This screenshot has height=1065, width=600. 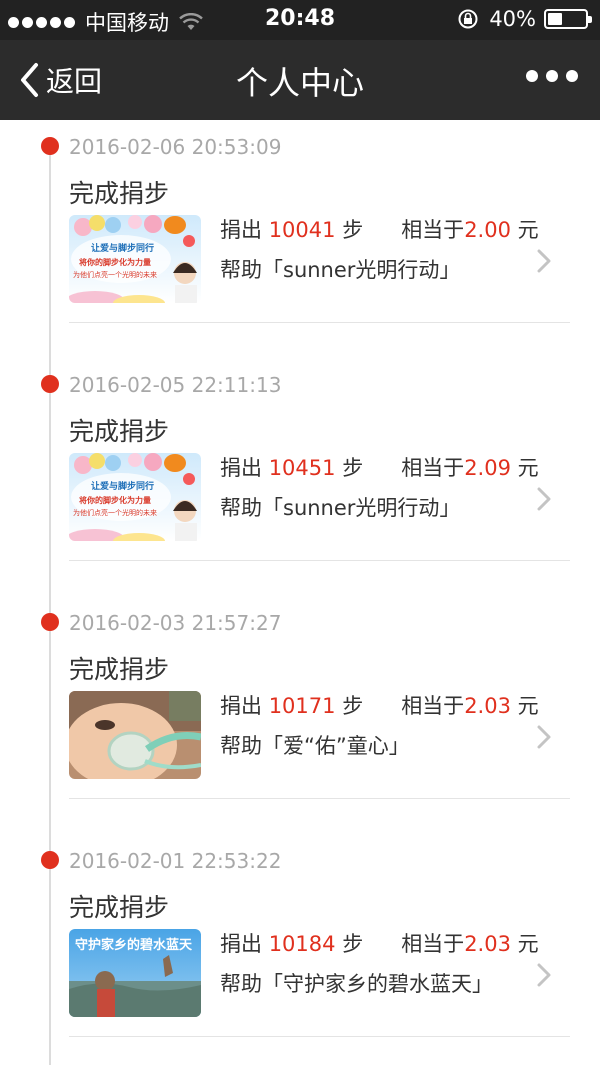 What do you see at coordinates (175, 147) in the screenshot?
I see `entry-timestamp: 2016-02-06 20:53:09` at bounding box center [175, 147].